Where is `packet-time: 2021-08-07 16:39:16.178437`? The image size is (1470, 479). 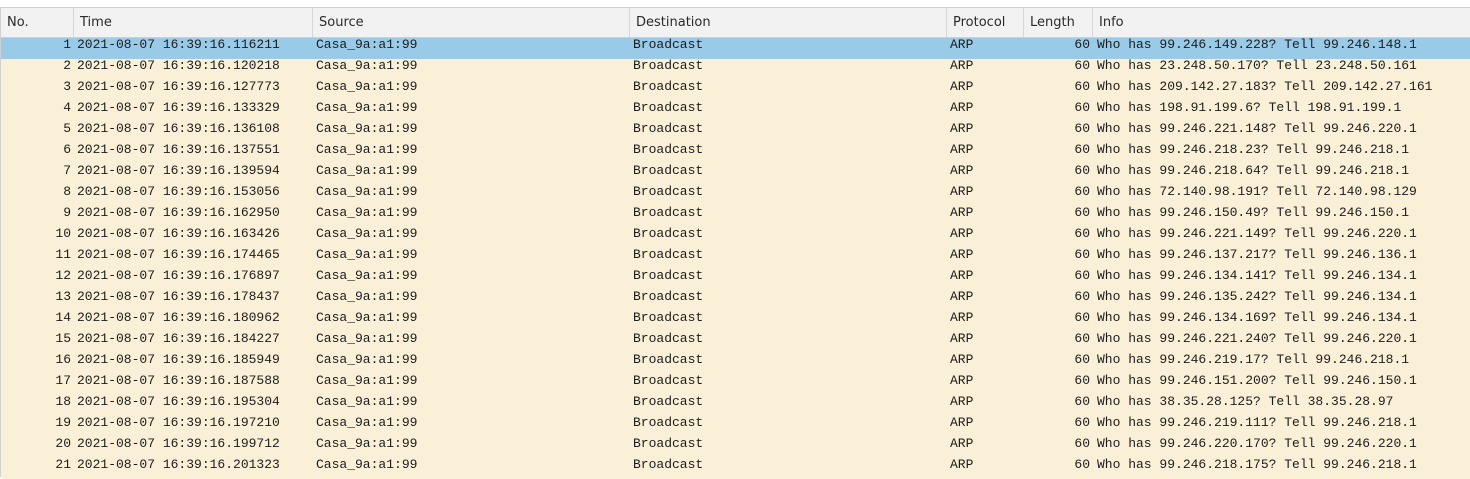
packet-time: 2021-08-07 16:39:16.178437 is located at coordinates (178, 297).